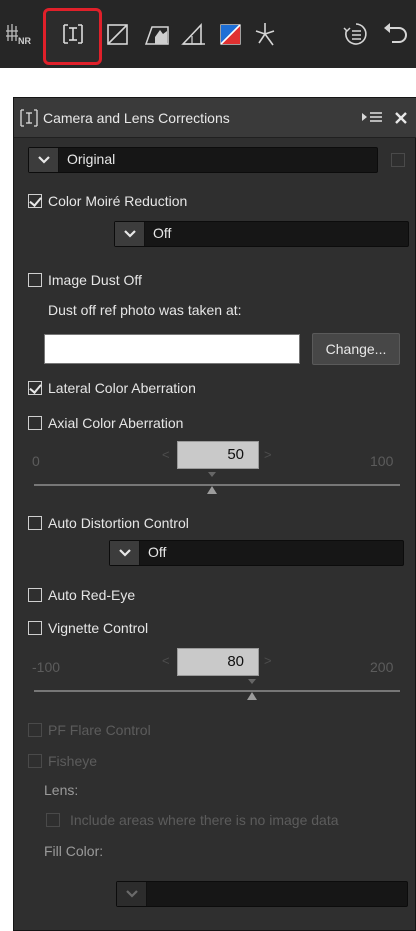 This screenshot has height=931, width=416. I want to click on color-moire-checkbox, so click(35, 201).